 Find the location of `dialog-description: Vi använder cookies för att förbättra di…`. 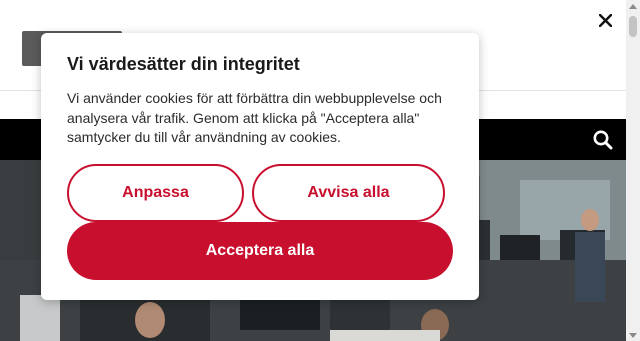

dialog-description: Vi använder cookies för att förbättra di… is located at coordinates (254, 117).